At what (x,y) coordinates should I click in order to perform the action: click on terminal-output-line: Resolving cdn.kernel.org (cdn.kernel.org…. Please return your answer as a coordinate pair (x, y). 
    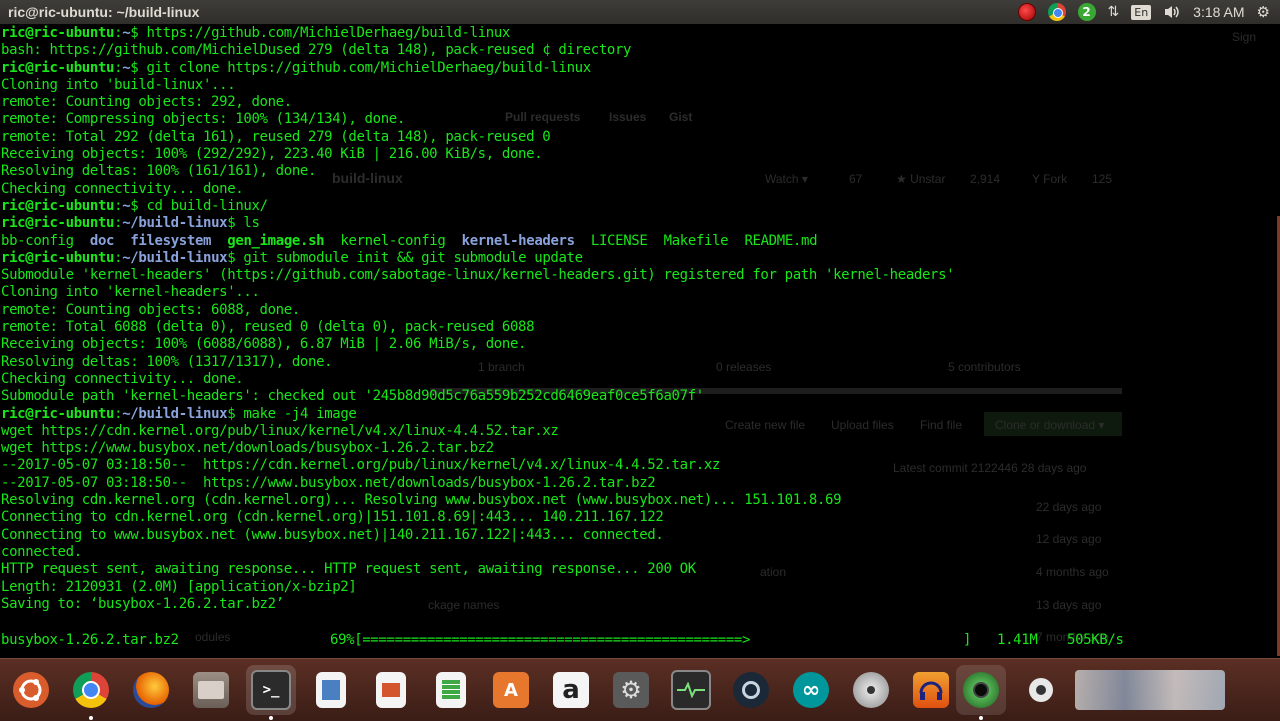
    Looking at the image, I should click on (477, 500).